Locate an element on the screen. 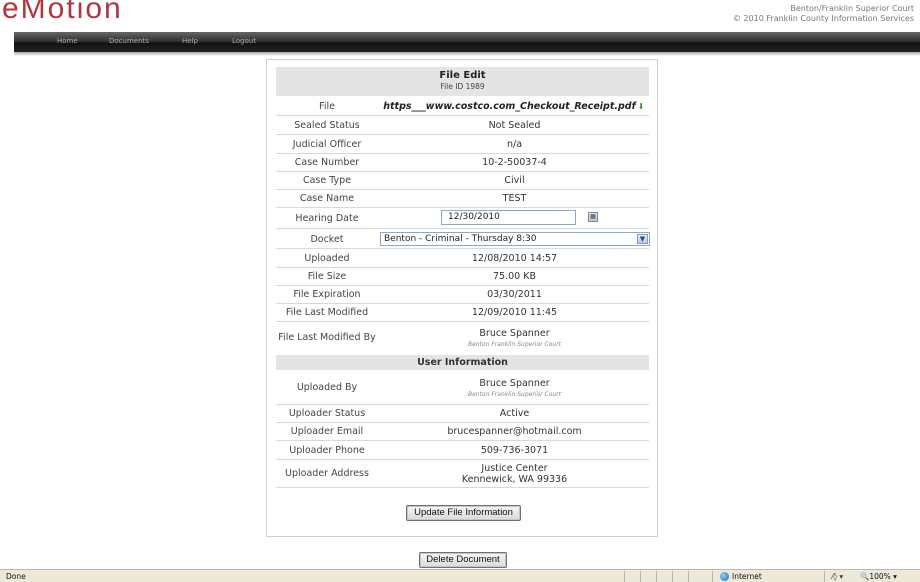 Image resolution: width=920 pixels, height=582 pixels. row-value: brucespanner@hotmail.com is located at coordinates (514, 431).